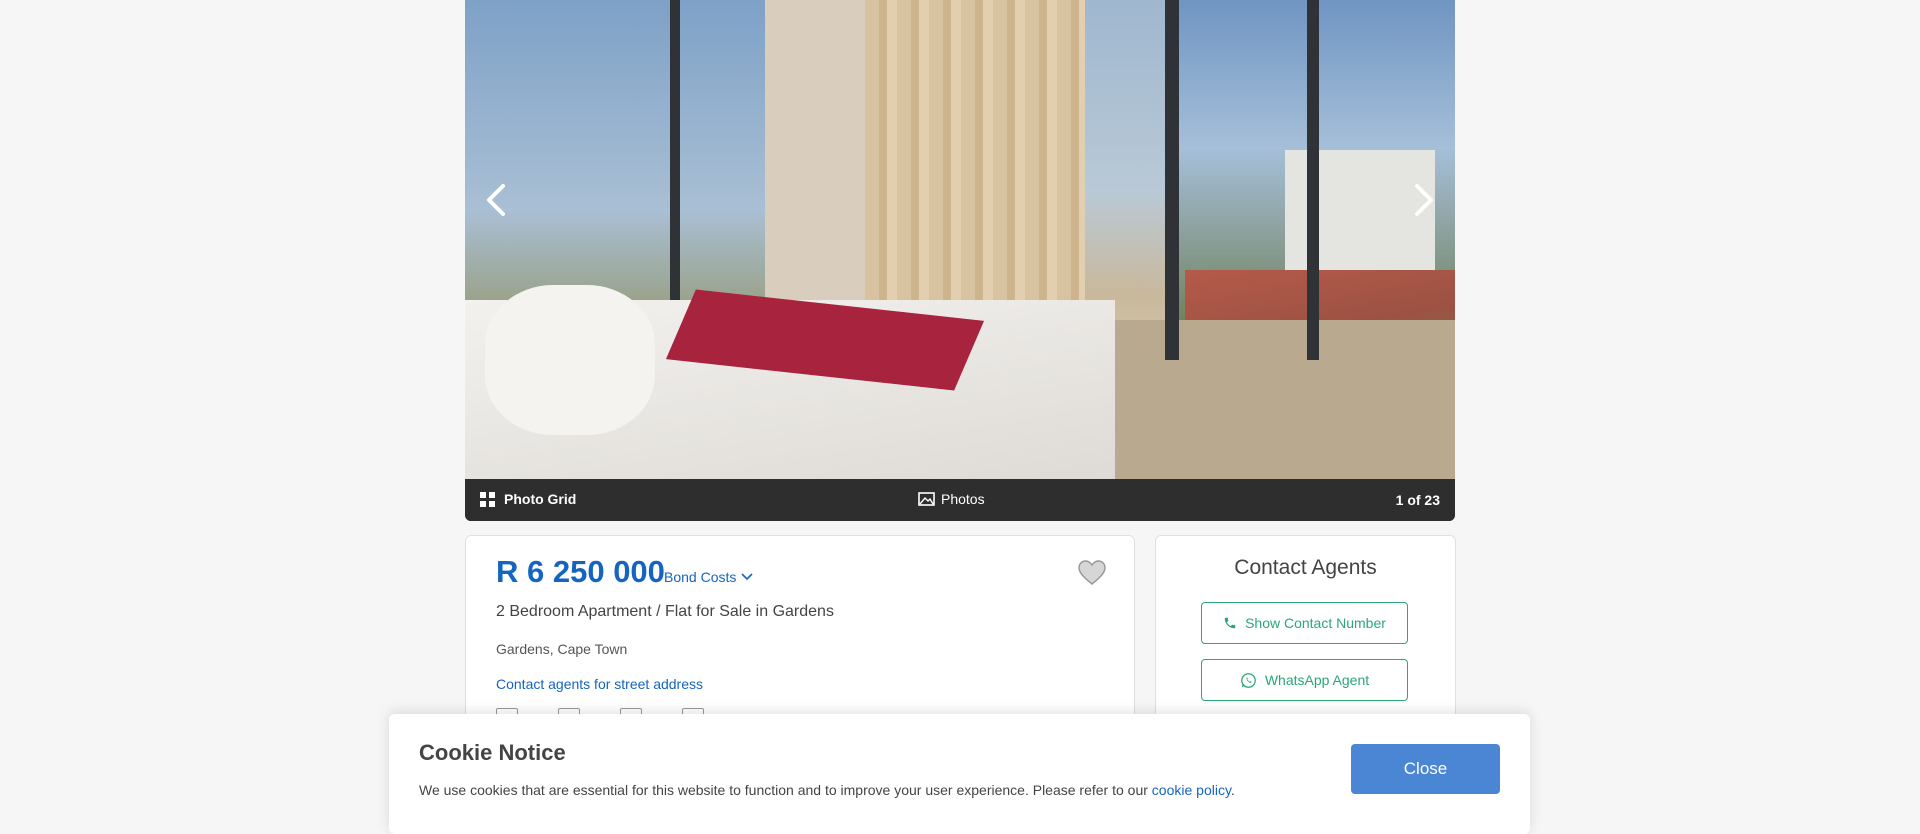  Describe the element at coordinates (1317, 680) in the screenshot. I see `whatsapp-agent-label: WhatsApp Agent` at that location.